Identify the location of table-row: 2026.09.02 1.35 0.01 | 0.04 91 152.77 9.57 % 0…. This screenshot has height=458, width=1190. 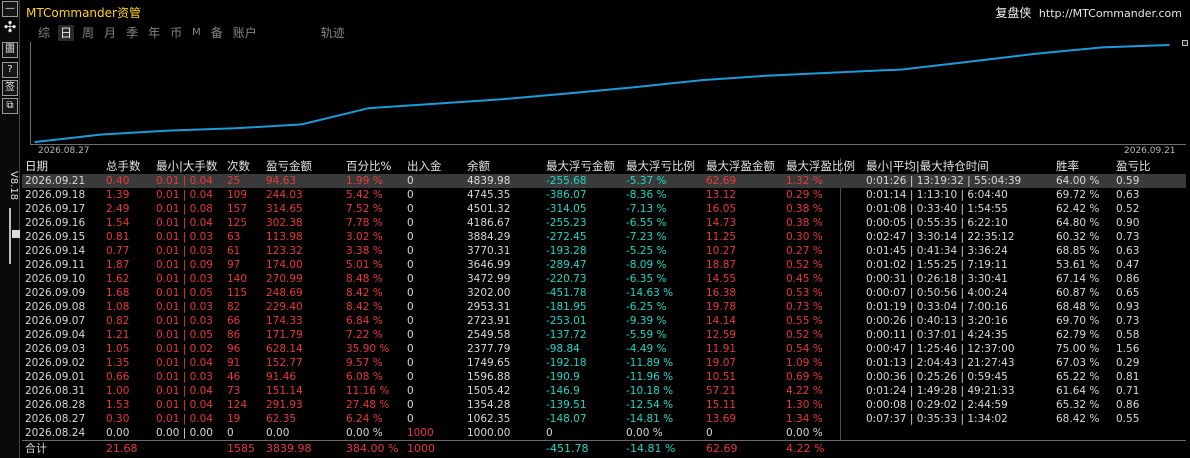
(604, 363).